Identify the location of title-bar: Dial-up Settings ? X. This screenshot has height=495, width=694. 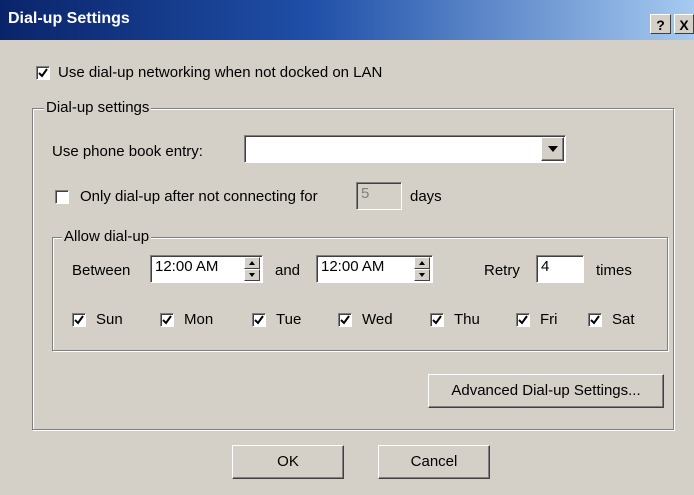
(347, 20).